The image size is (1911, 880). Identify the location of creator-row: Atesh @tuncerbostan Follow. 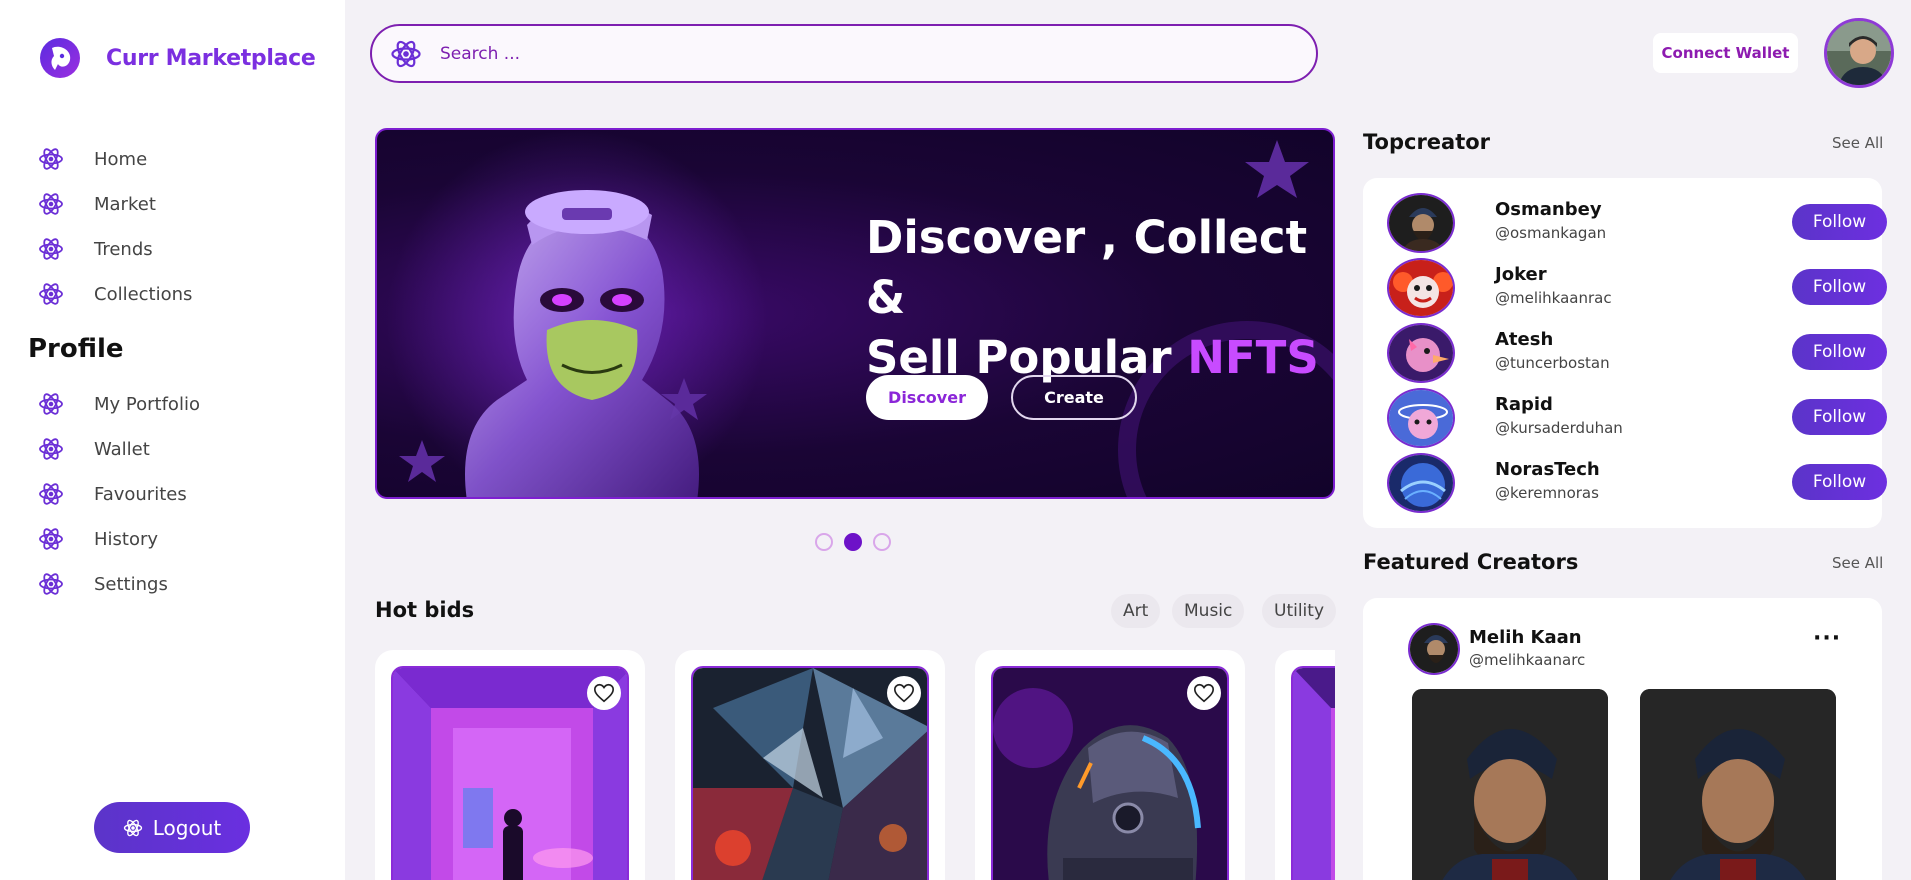
(1637, 355).